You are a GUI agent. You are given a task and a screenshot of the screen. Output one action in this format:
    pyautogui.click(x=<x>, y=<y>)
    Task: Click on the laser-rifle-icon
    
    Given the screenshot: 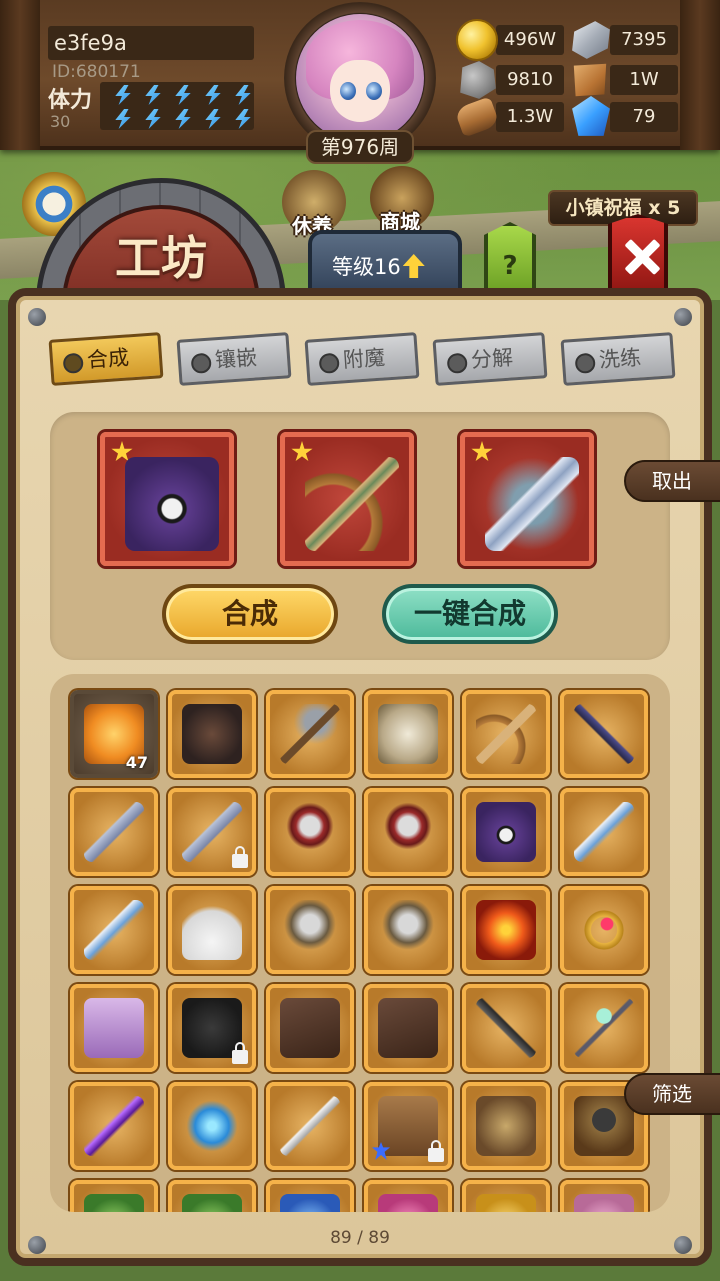 What is the action you would take?
    pyautogui.click(x=114, y=930)
    